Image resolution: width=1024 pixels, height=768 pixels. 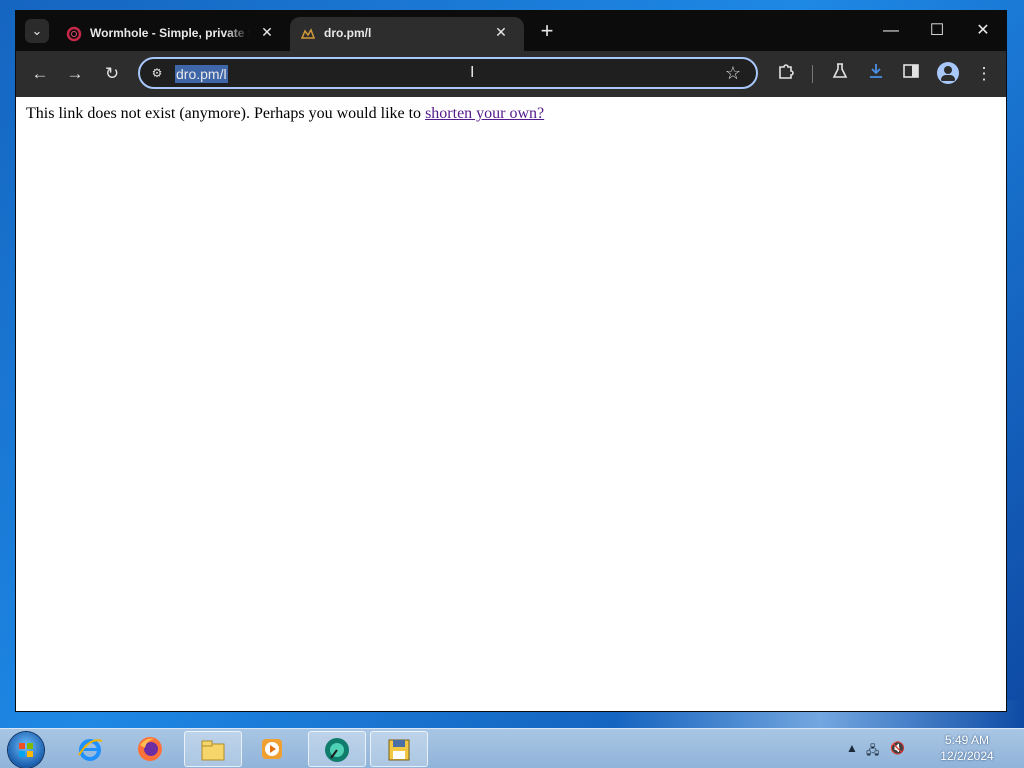 What do you see at coordinates (876, 71) in the screenshot?
I see `download-icon` at bounding box center [876, 71].